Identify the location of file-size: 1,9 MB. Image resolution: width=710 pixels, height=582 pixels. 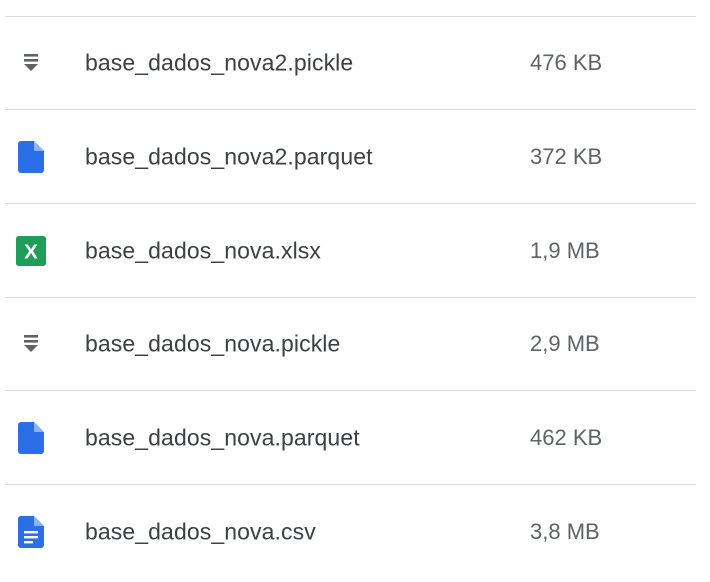
(565, 250).